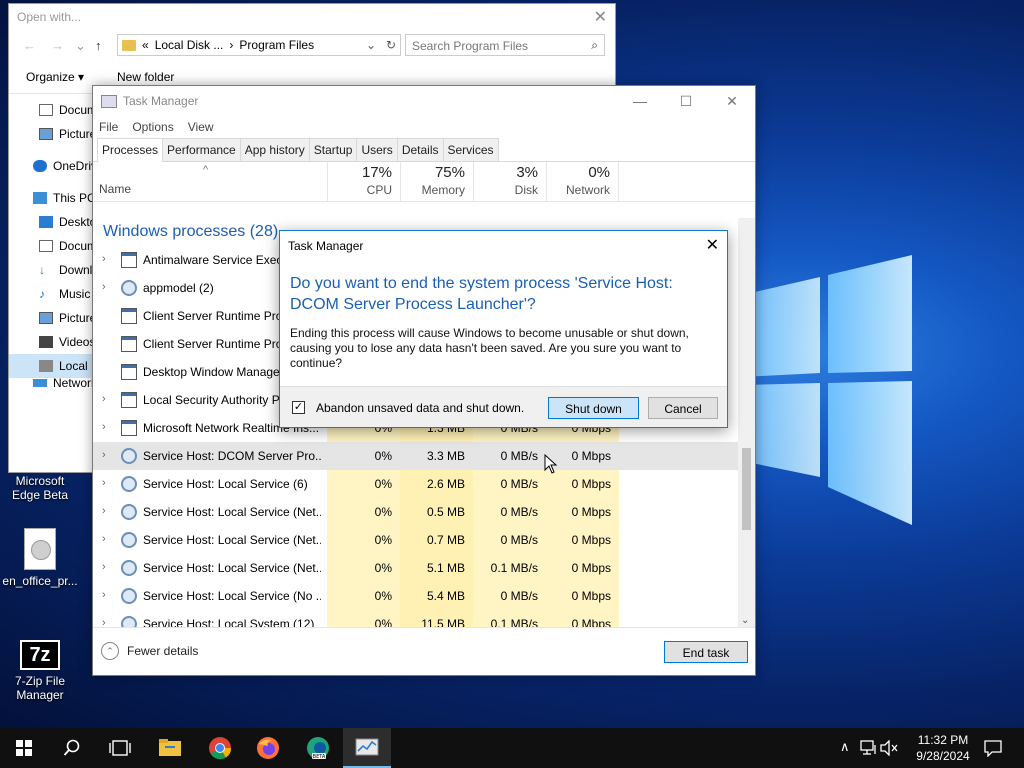 The height and width of the screenshot is (768, 1024). I want to click on scrollbar: ⌄, so click(746, 423).